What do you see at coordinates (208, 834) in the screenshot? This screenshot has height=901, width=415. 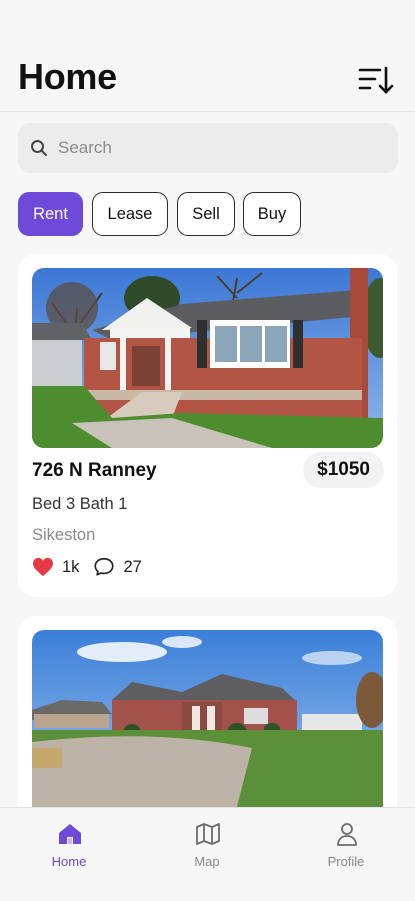 I see `map-icon` at bounding box center [208, 834].